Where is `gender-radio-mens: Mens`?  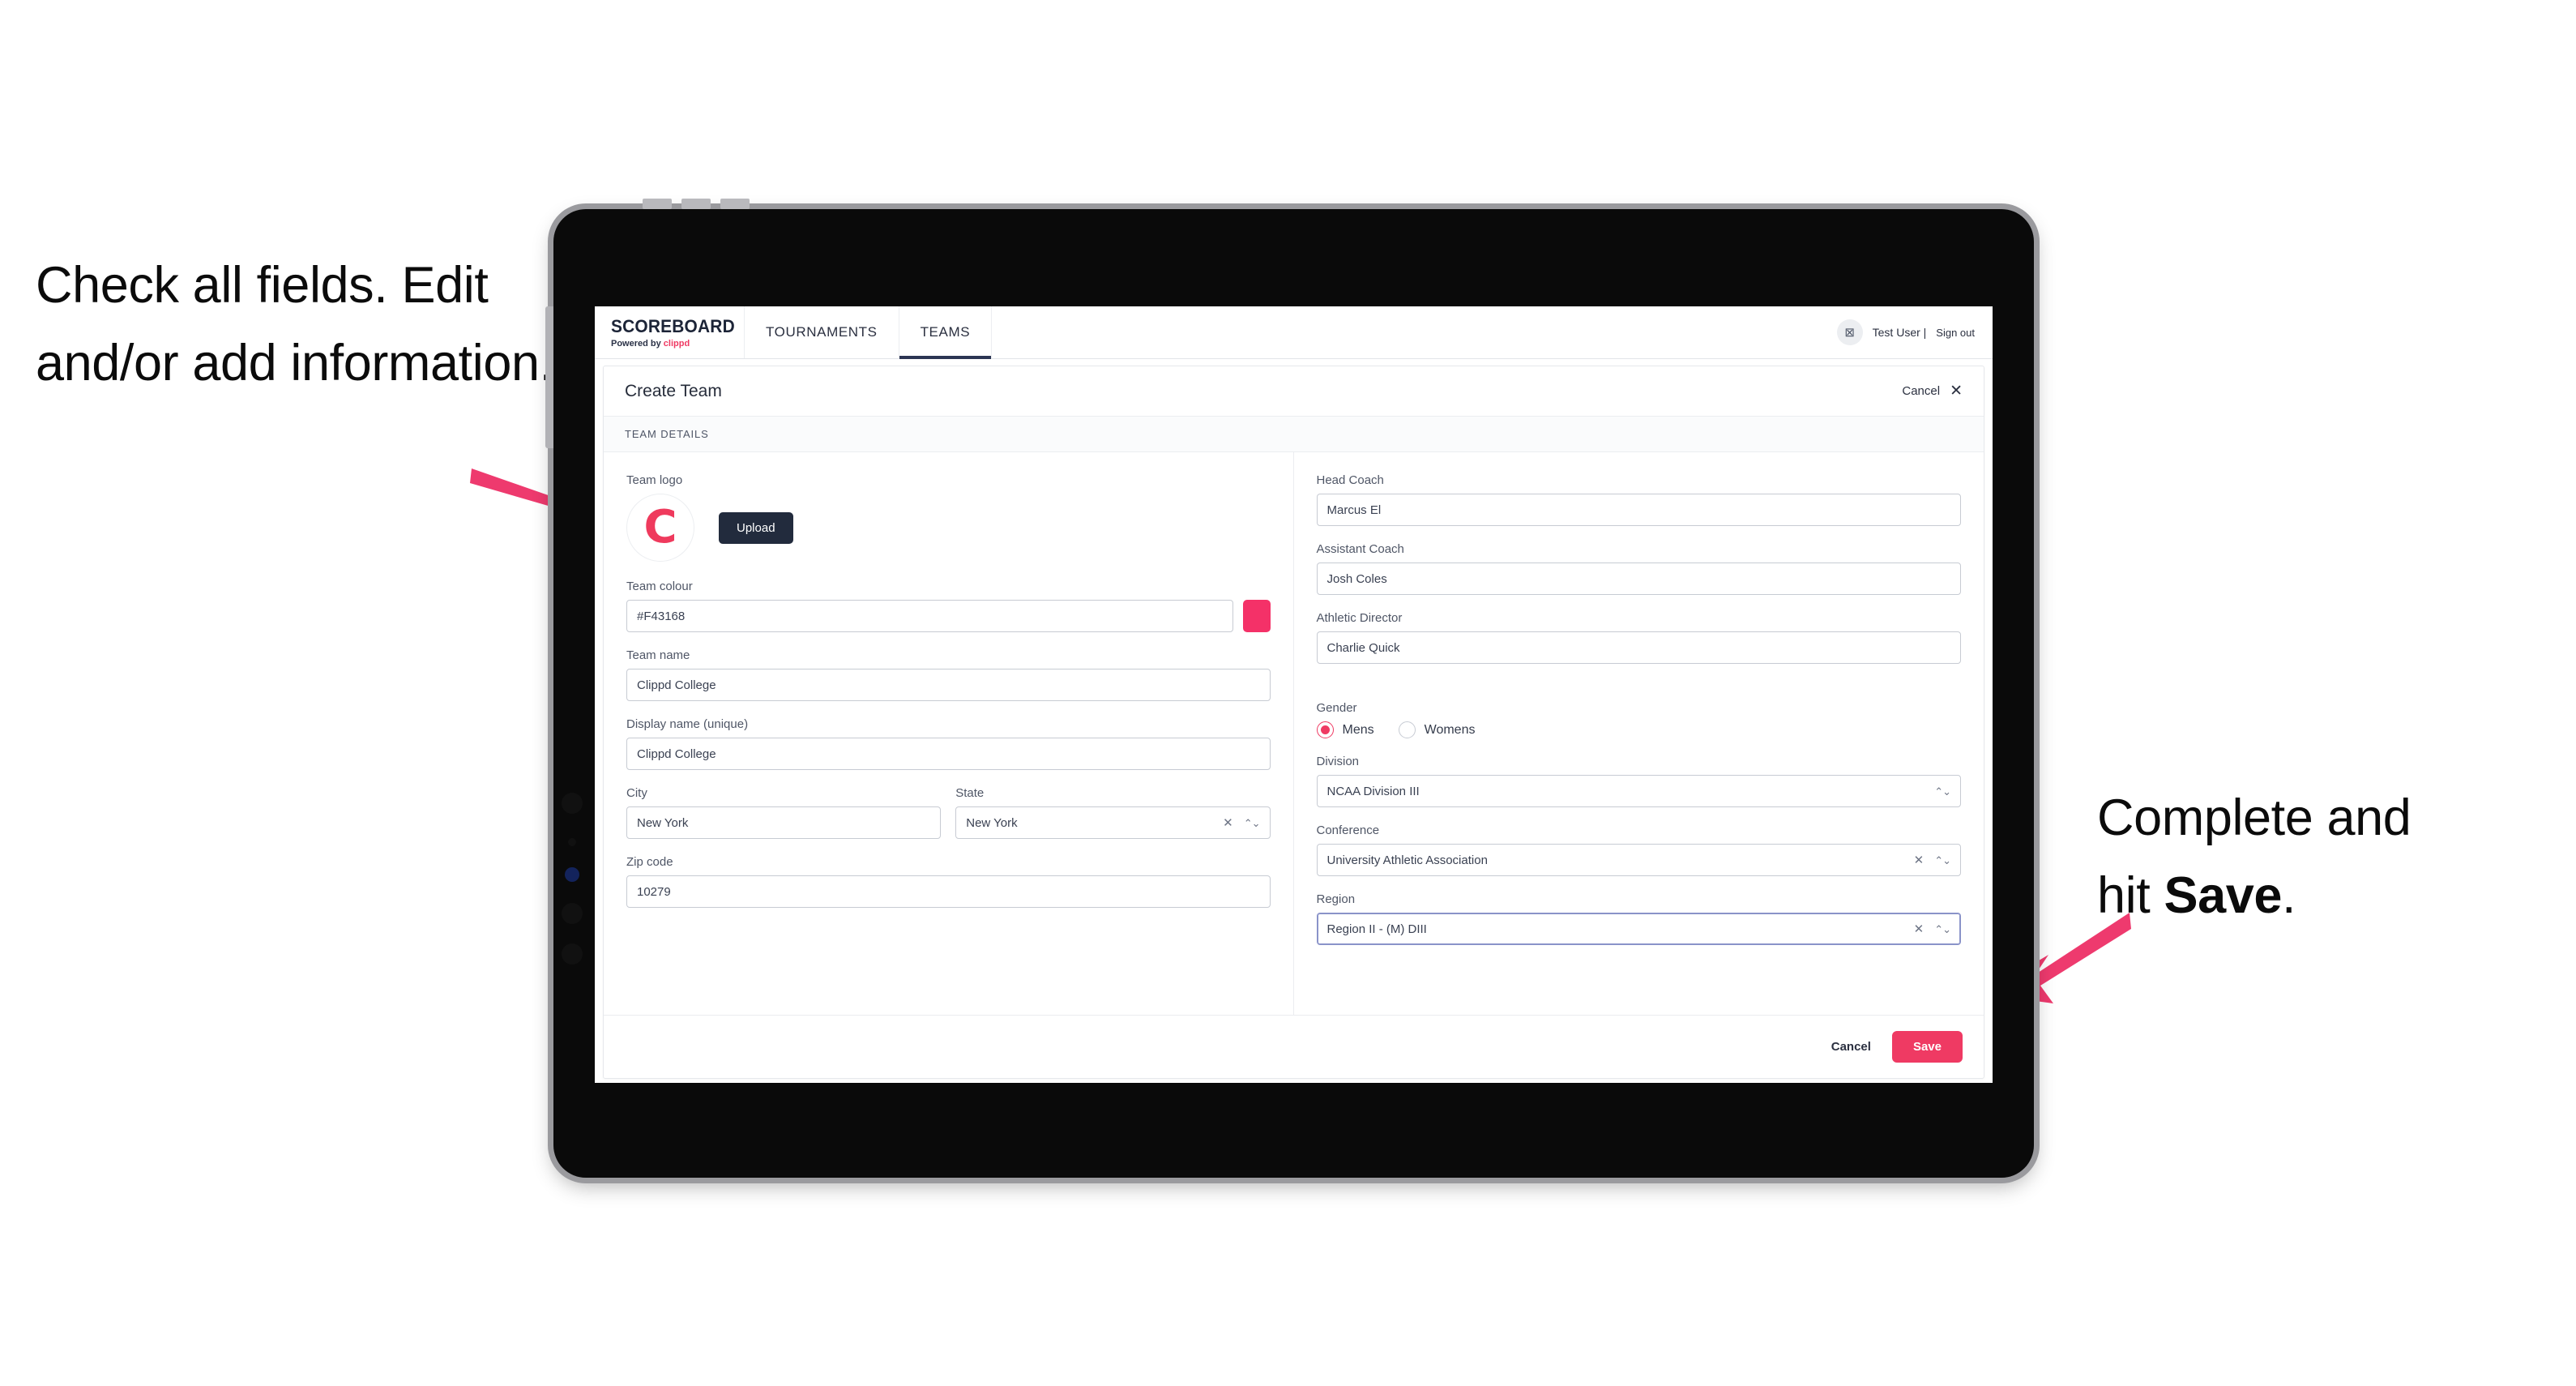 gender-radio-mens: Mens is located at coordinates (1345, 729).